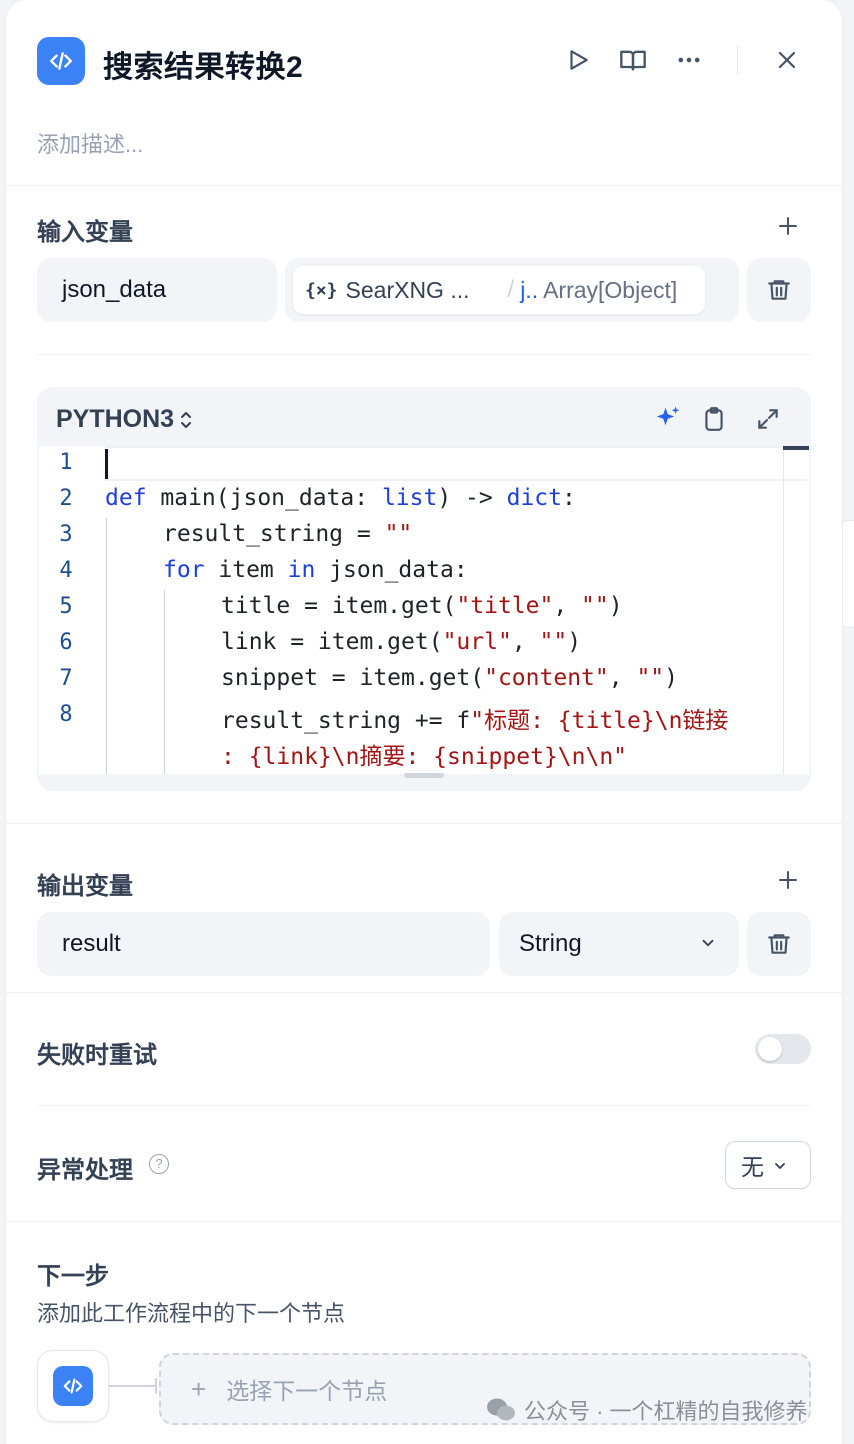 This screenshot has height=1444, width=854. What do you see at coordinates (796, 610) in the screenshot?
I see `editor-scrollbar` at bounding box center [796, 610].